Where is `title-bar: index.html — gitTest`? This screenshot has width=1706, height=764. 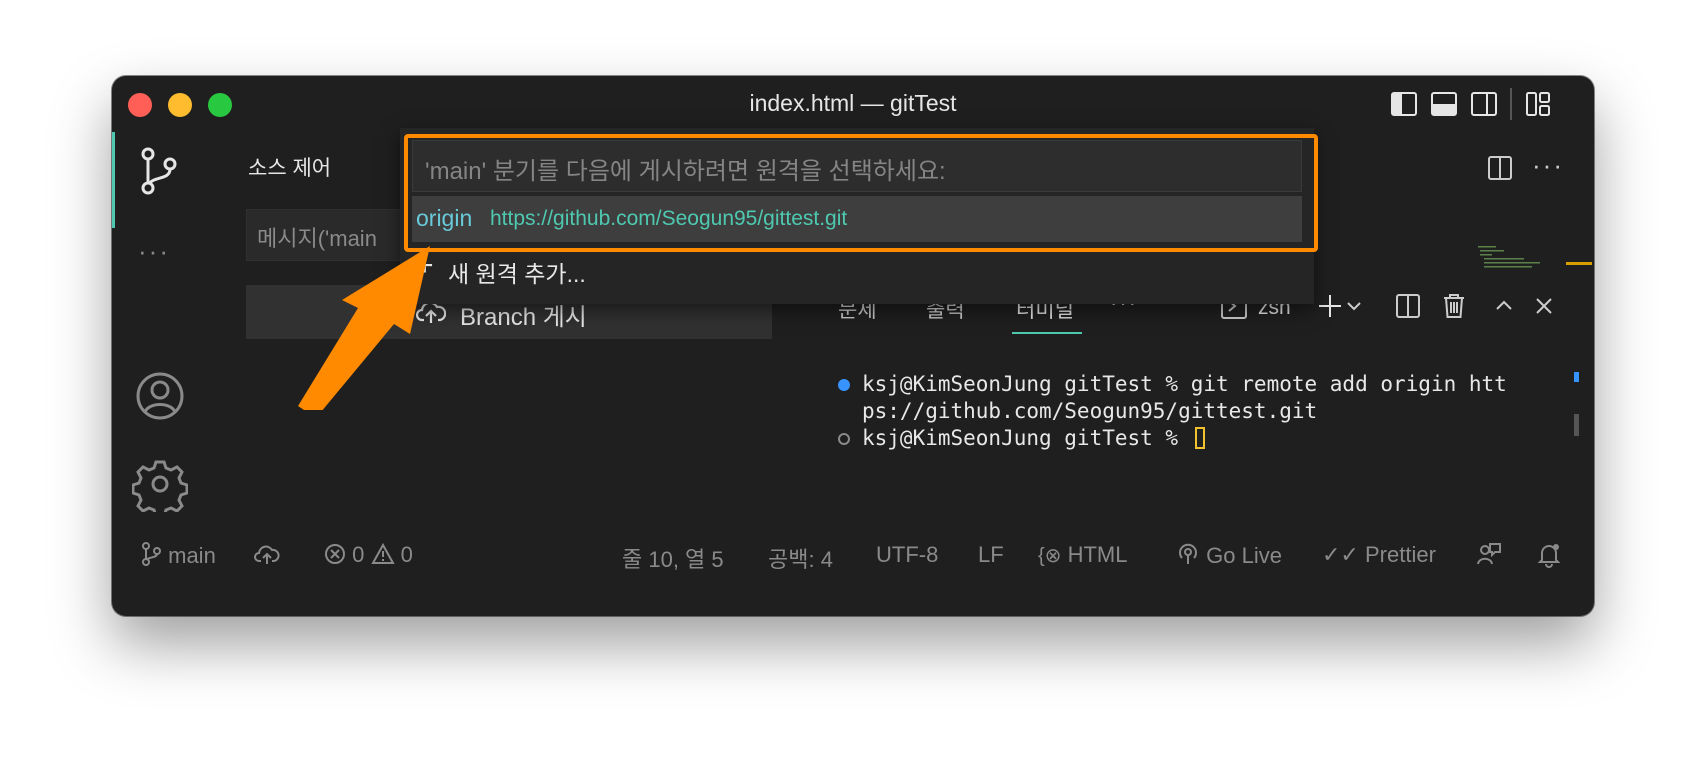
title-bar: index.html — gitTest is located at coordinates (853, 104).